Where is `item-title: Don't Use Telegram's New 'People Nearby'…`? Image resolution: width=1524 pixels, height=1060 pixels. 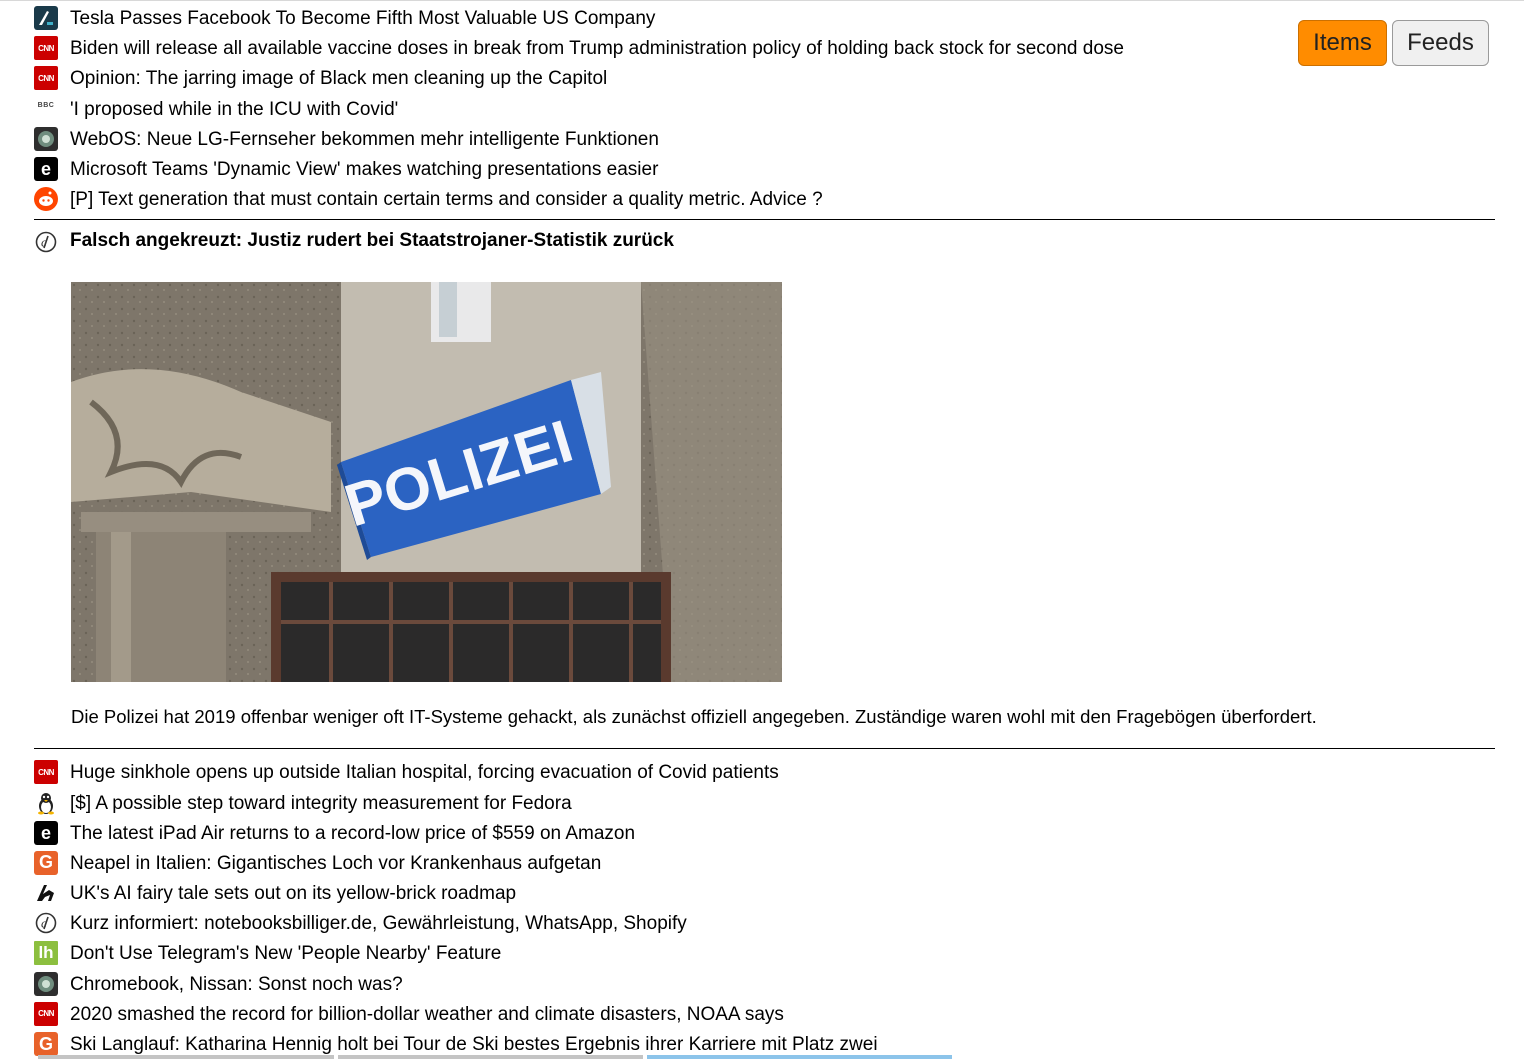 item-title: Don't Use Telegram's New 'People Nearby'… is located at coordinates (285, 954).